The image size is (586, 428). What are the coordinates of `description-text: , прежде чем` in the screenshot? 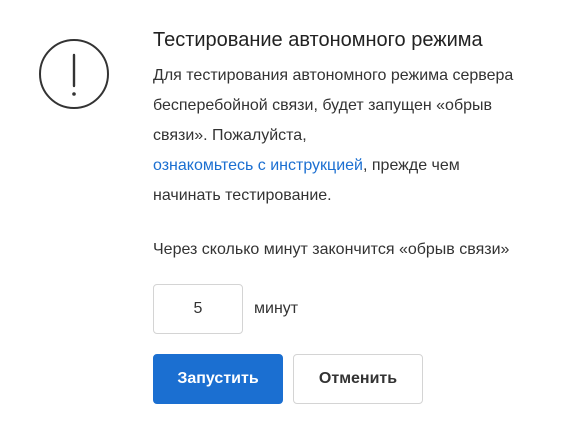 It's located at (411, 165).